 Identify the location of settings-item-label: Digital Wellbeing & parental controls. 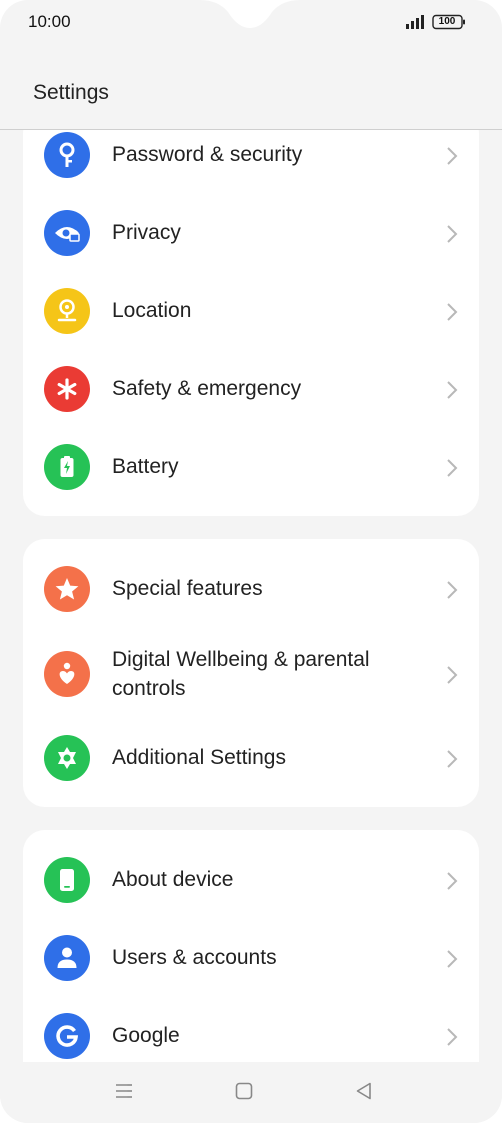
(241, 674).